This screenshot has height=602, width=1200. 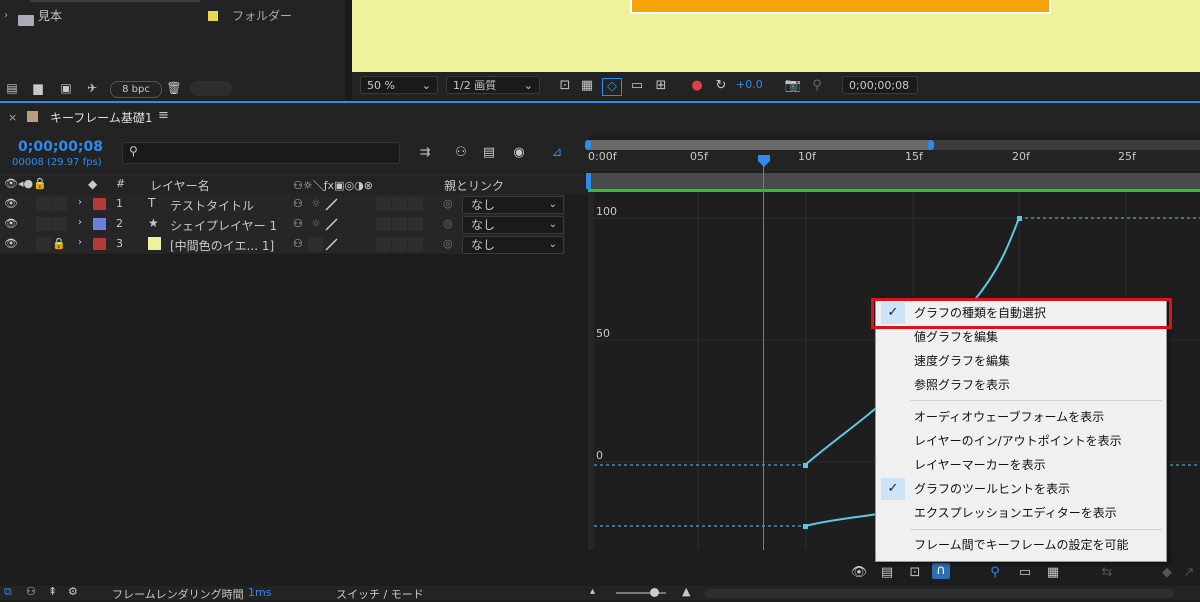 I want to click on resolution-dropdown: 1/2 画質 ⌄, so click(x=493, y=85).